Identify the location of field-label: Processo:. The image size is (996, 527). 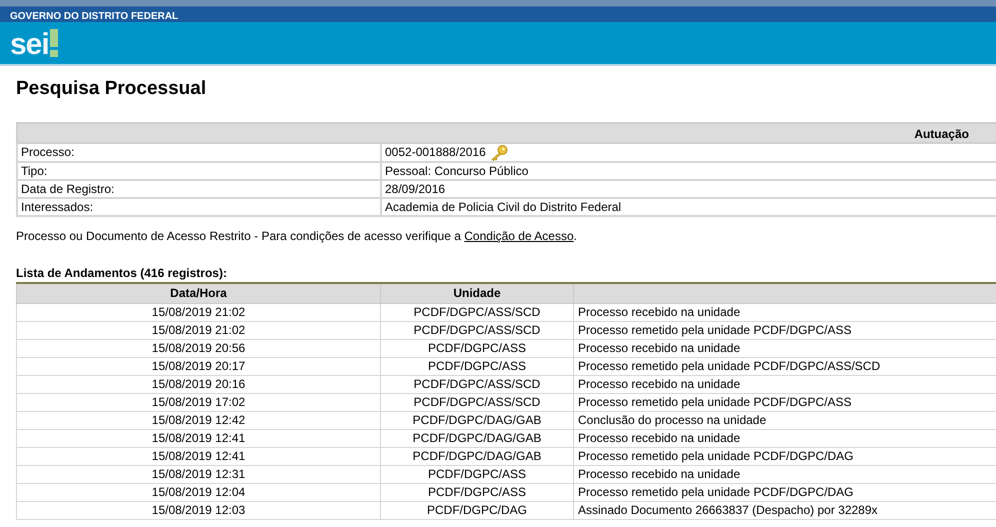
(199, 152).